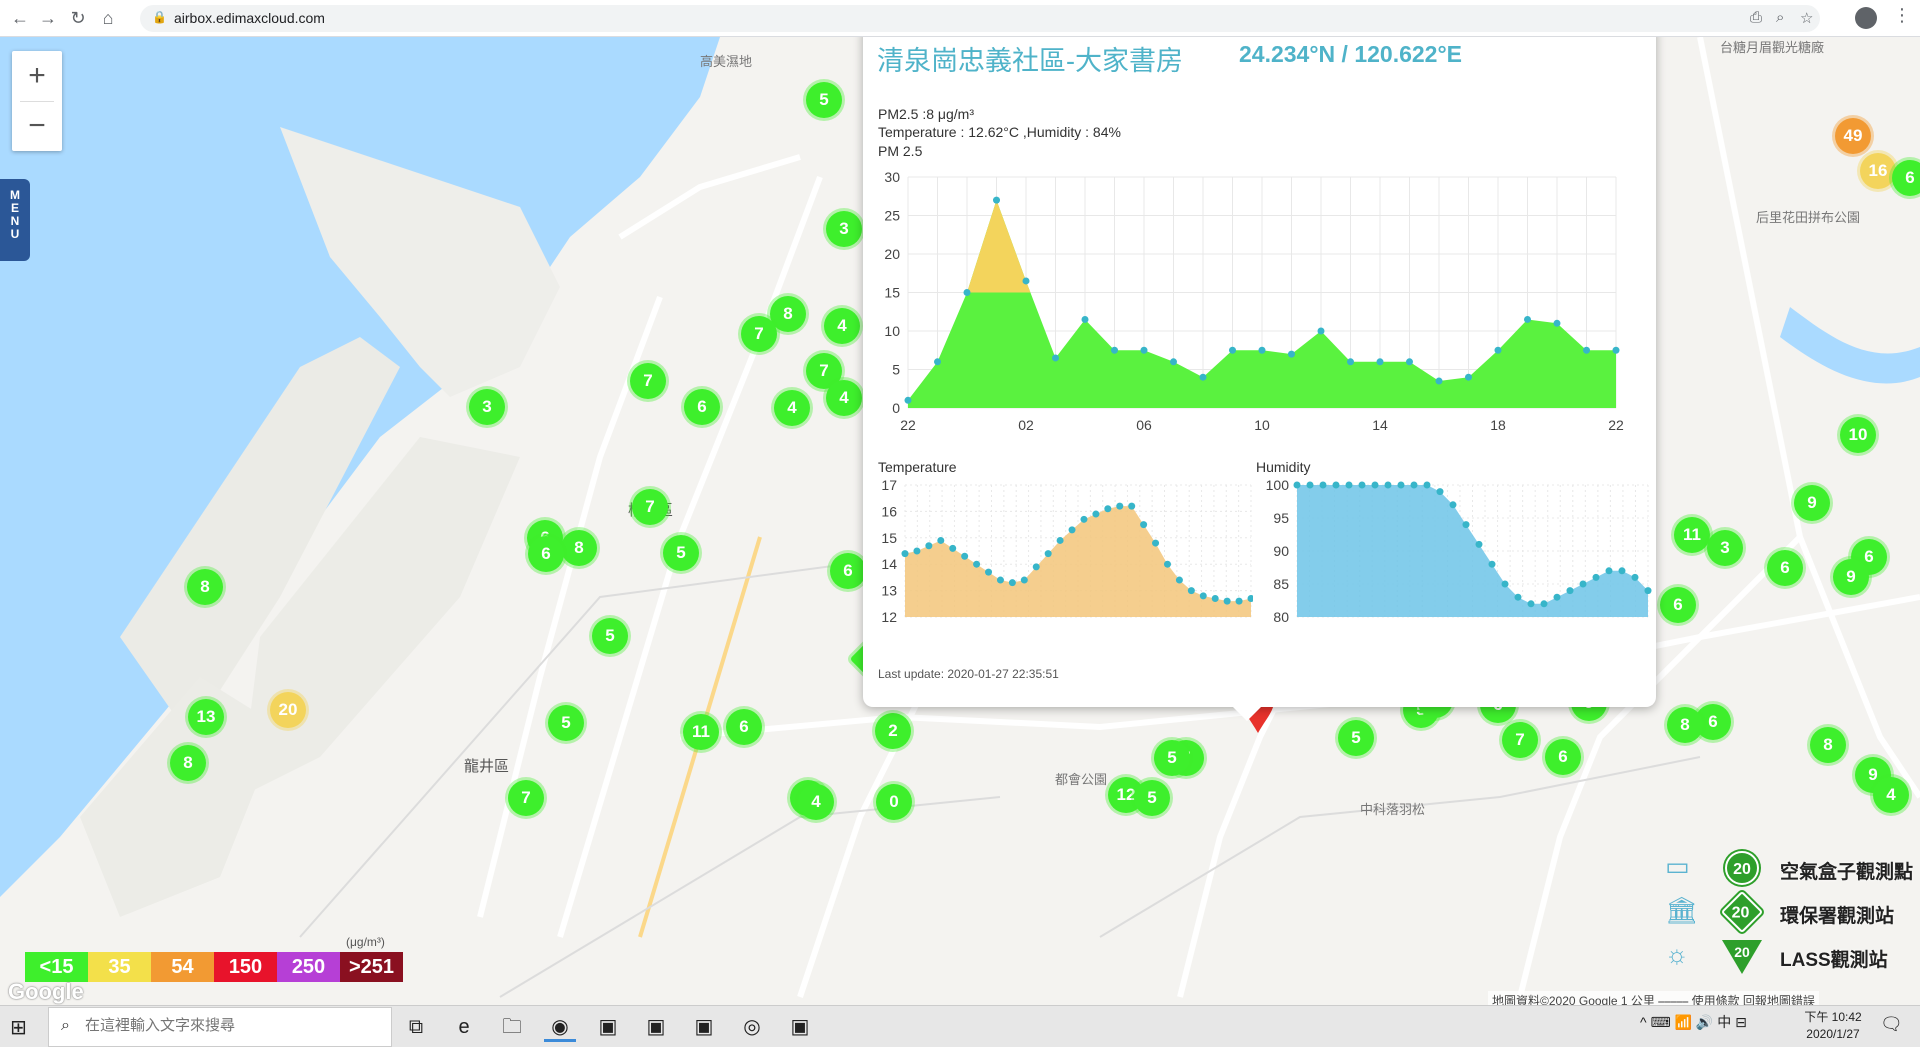 The image size is (1920, 1047). Describe the element at coordinates (1693, 1022) in the screenshot. I see `system-tray: ^ ⌨ 📶 🔊 中 ⊟` at that location.